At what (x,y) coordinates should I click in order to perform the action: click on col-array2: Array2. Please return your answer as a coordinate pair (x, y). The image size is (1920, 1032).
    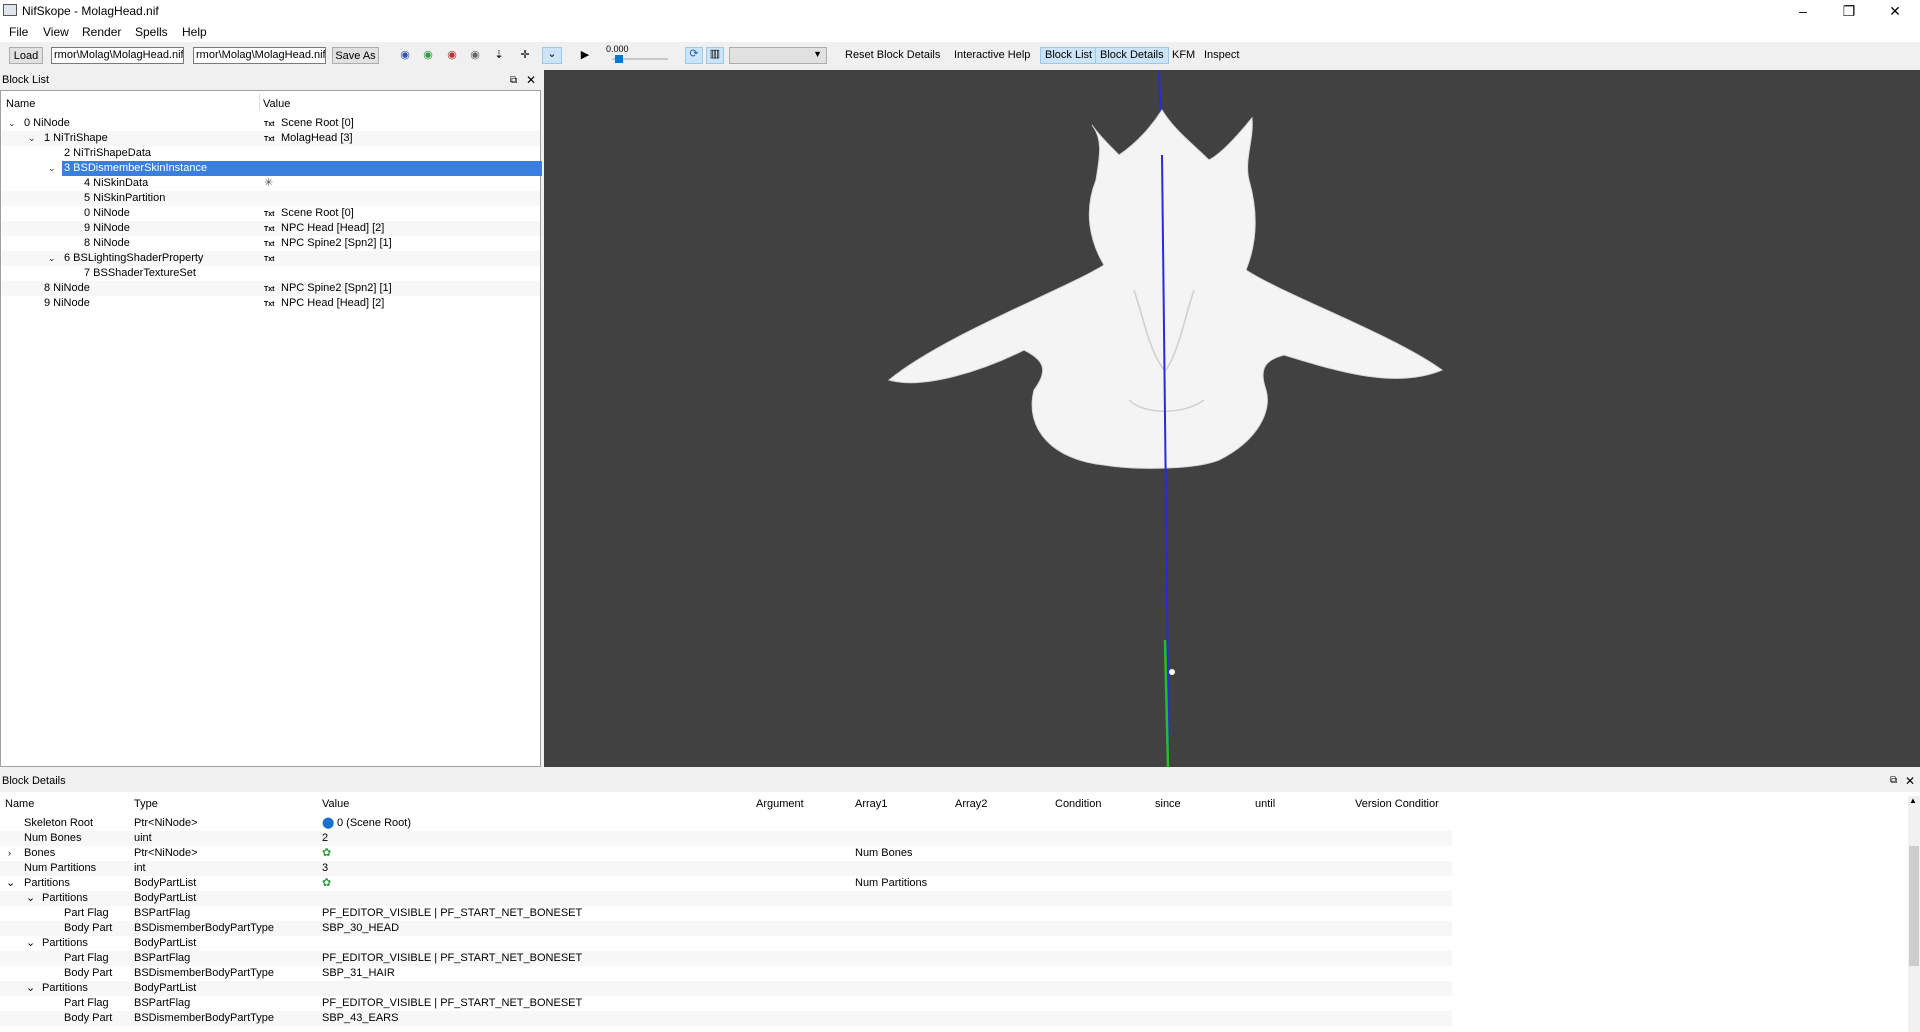
    Looking at the image, I should click on (971, 804).